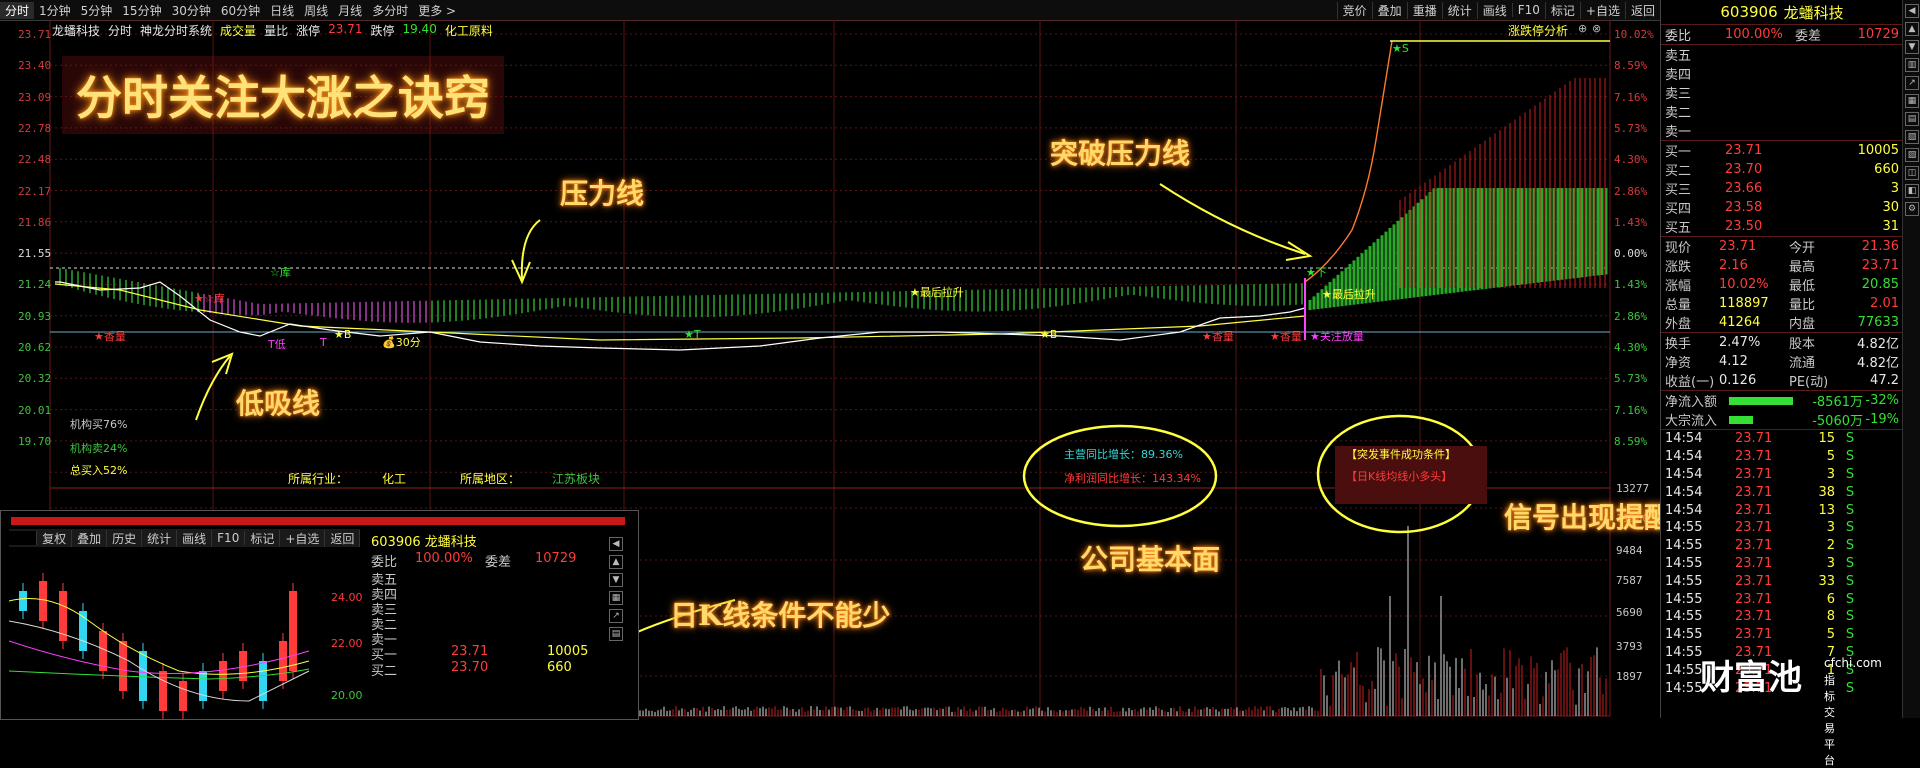 The width and height of the screenshot is (1920, 768). What do you see at coordinates (1562, 10) in the screenshot?
I see `mark-button: 标记` at bounding box center [1562, 10].